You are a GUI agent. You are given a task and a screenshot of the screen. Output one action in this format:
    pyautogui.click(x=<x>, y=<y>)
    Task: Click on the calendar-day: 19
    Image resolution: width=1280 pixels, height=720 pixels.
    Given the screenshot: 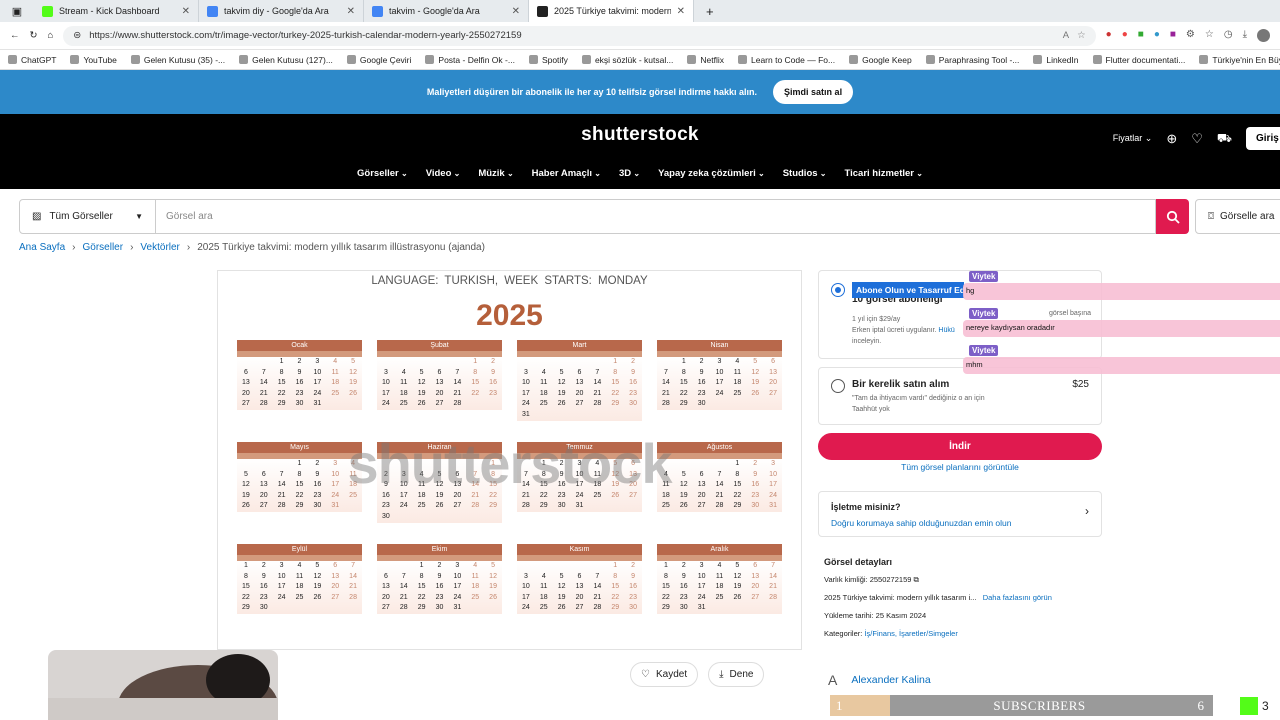 What is the action you would take?
    pyautogui.click(x=561, y=597)
    